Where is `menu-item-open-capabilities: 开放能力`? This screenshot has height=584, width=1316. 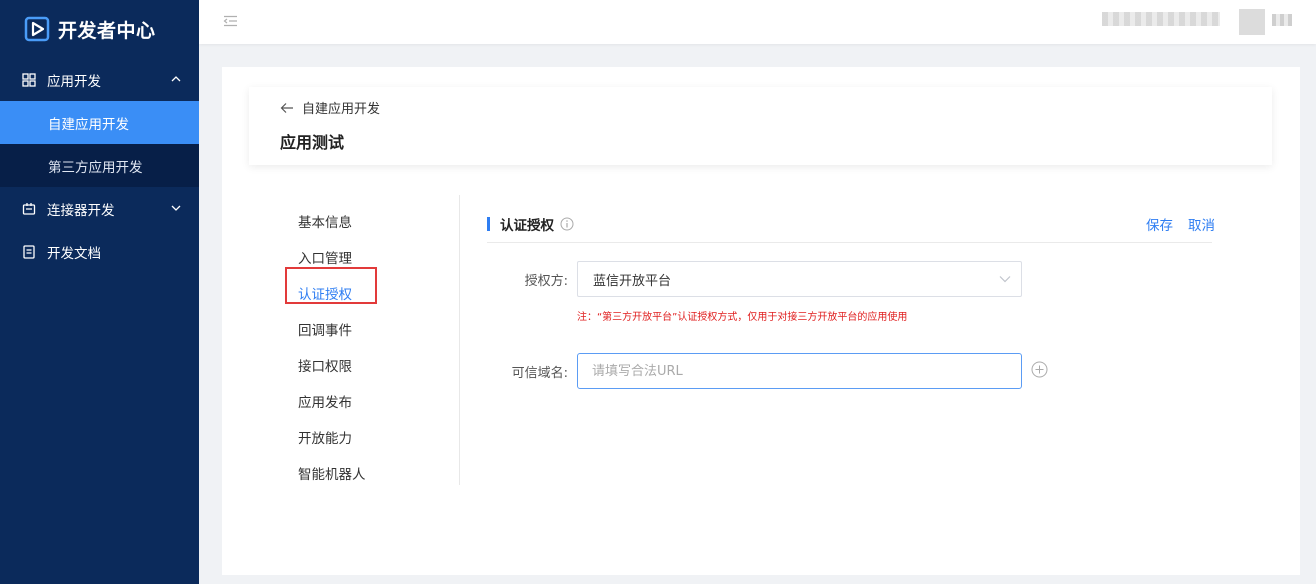 menu-item-open-capabilities: 开放能力 is located at coordinates (373, 437).